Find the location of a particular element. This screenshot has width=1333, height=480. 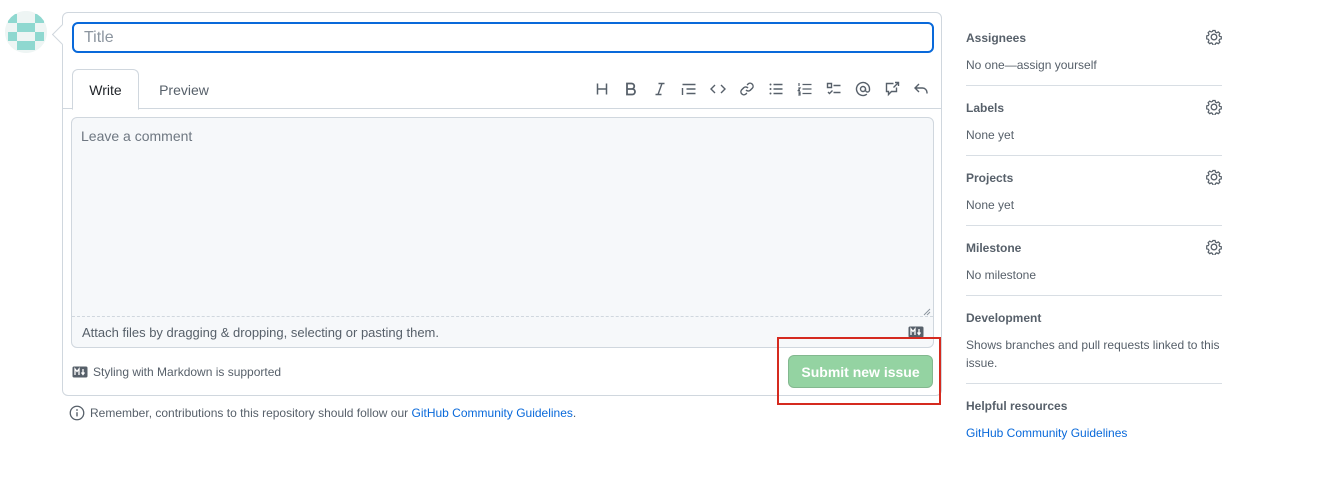

assignees-value: No one—assign yourself is located at coordinates (1094, 65).